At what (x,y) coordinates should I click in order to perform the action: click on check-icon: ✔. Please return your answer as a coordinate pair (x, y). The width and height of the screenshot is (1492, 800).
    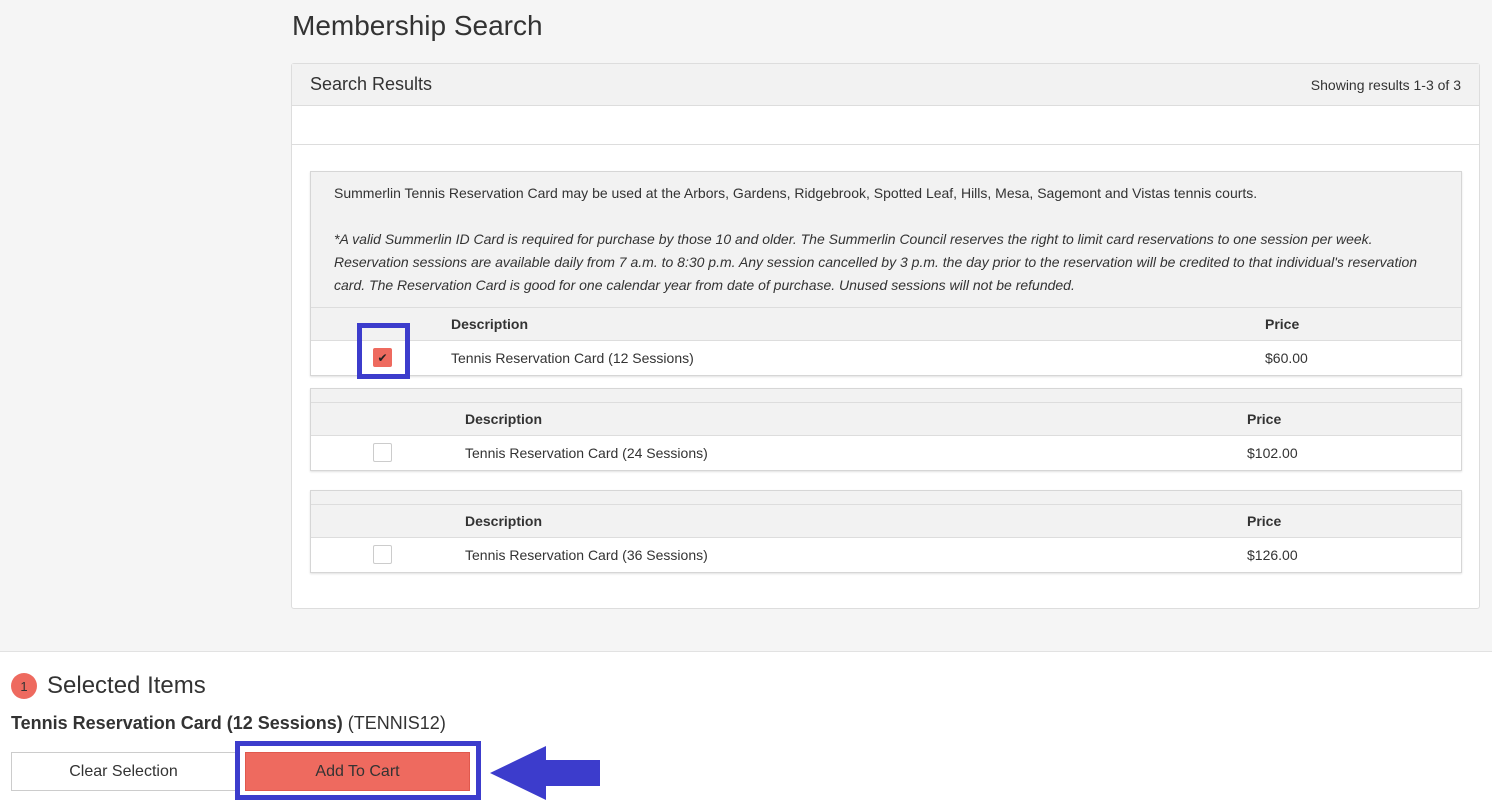
    Looking at the image, I should click on (382, 358).